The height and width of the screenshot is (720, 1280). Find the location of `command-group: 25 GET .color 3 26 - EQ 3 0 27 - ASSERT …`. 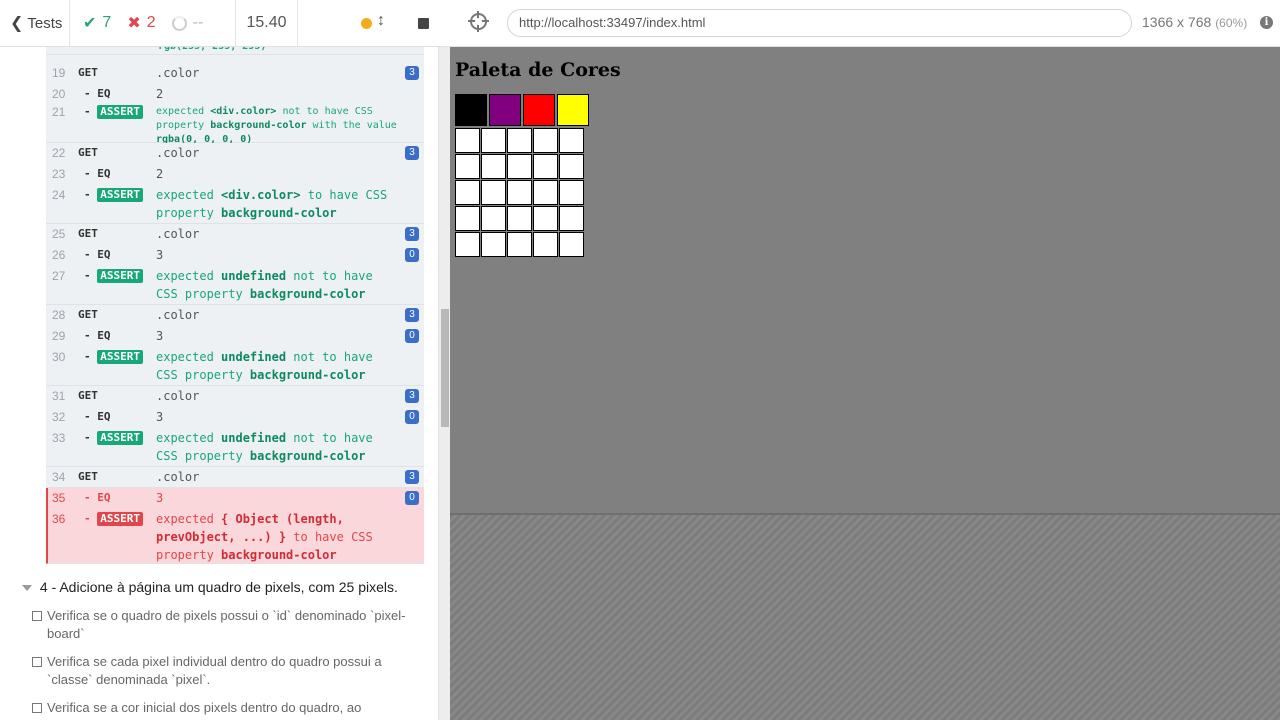

command-group: 25 GET .color 3 26 - EQ 3 0 27 - ASSERT … is located at coordinates (235, 264).